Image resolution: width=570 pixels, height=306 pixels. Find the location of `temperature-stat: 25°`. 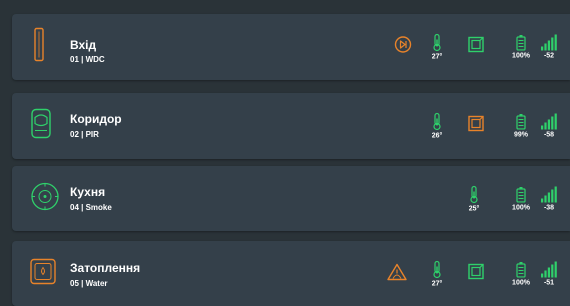

temperature-stat: 25° is located at coordinates (474, 198).